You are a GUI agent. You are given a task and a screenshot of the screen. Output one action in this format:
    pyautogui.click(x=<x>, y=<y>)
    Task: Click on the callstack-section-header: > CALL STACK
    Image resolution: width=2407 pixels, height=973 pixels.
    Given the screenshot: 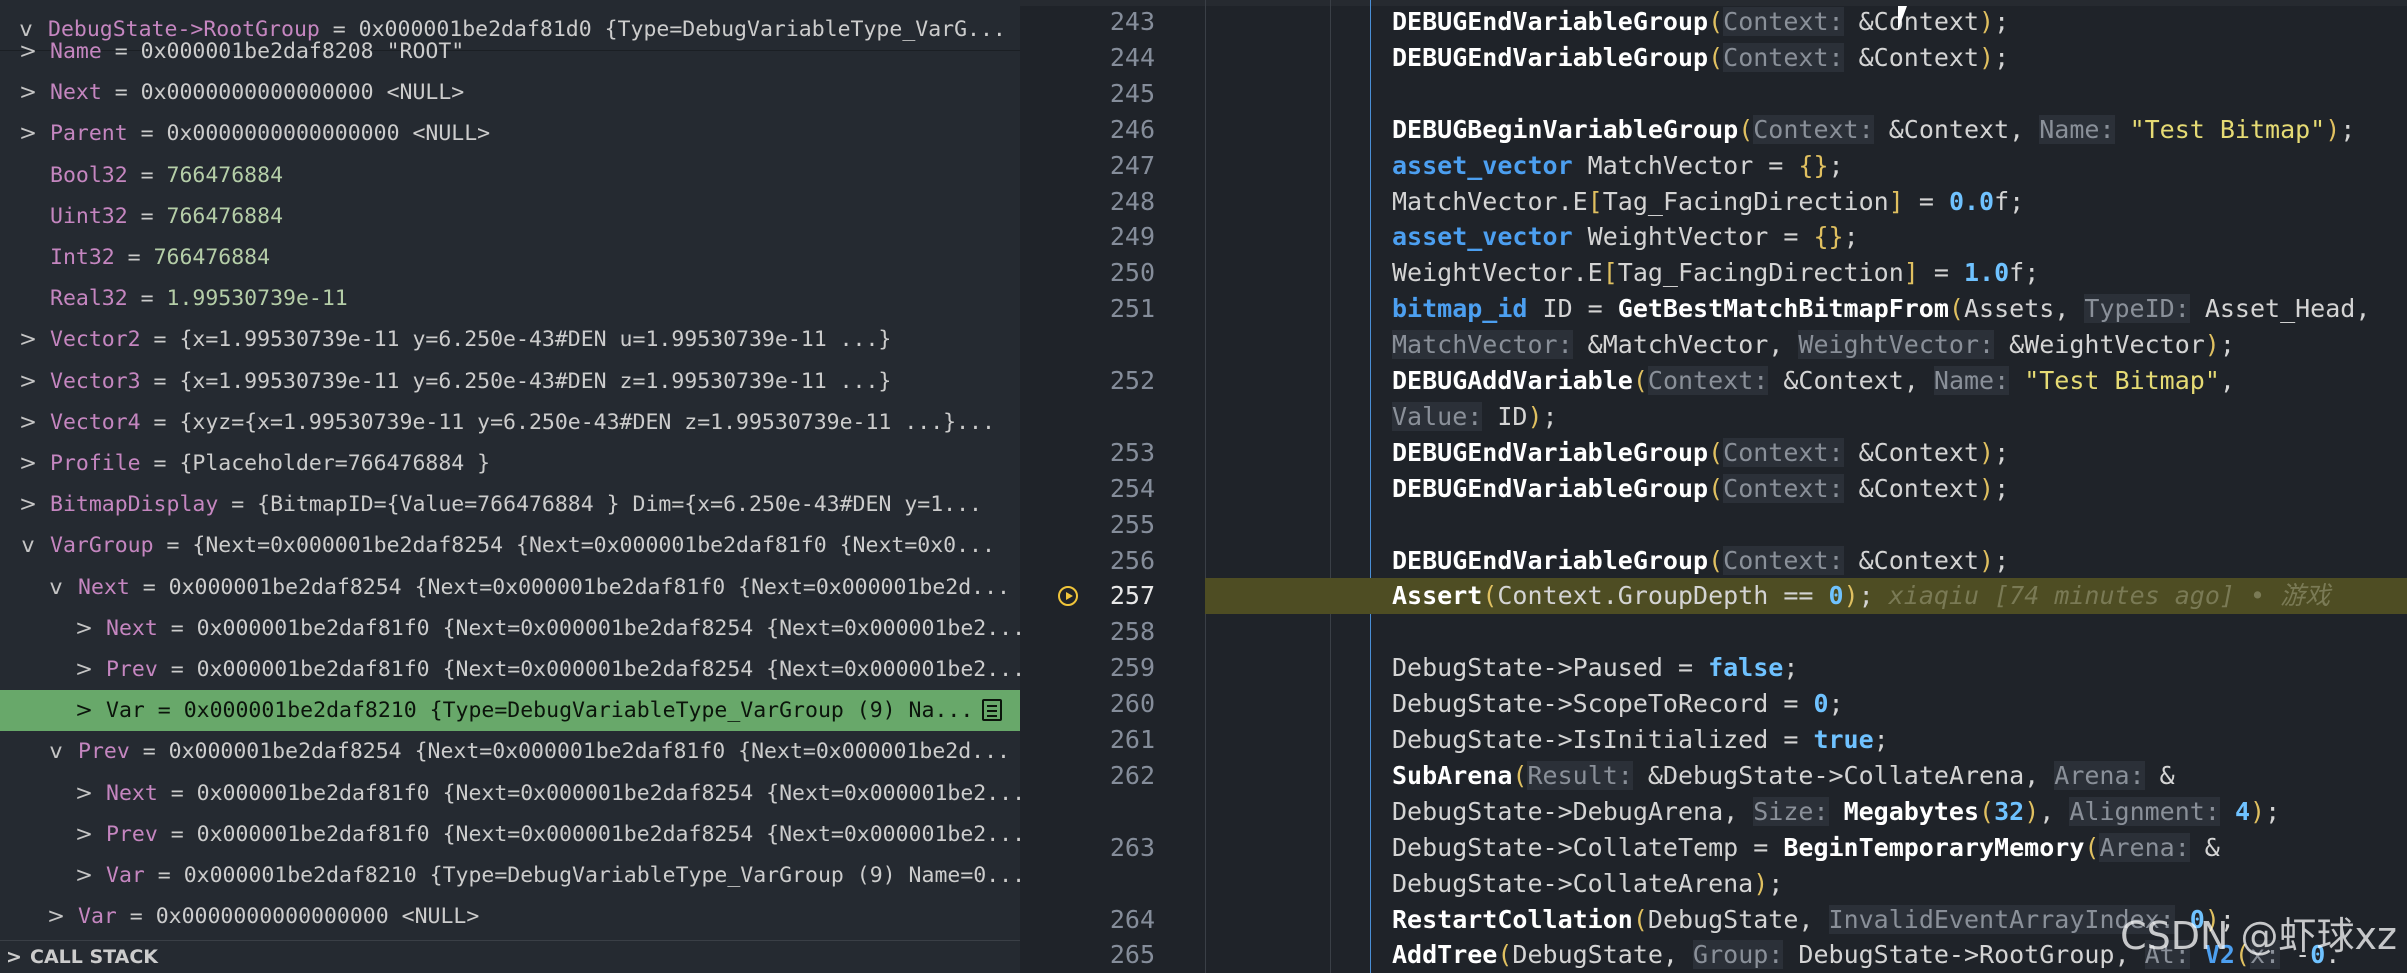 What is the action you would take?
    pyautogui.click(x=510, y=956)
    